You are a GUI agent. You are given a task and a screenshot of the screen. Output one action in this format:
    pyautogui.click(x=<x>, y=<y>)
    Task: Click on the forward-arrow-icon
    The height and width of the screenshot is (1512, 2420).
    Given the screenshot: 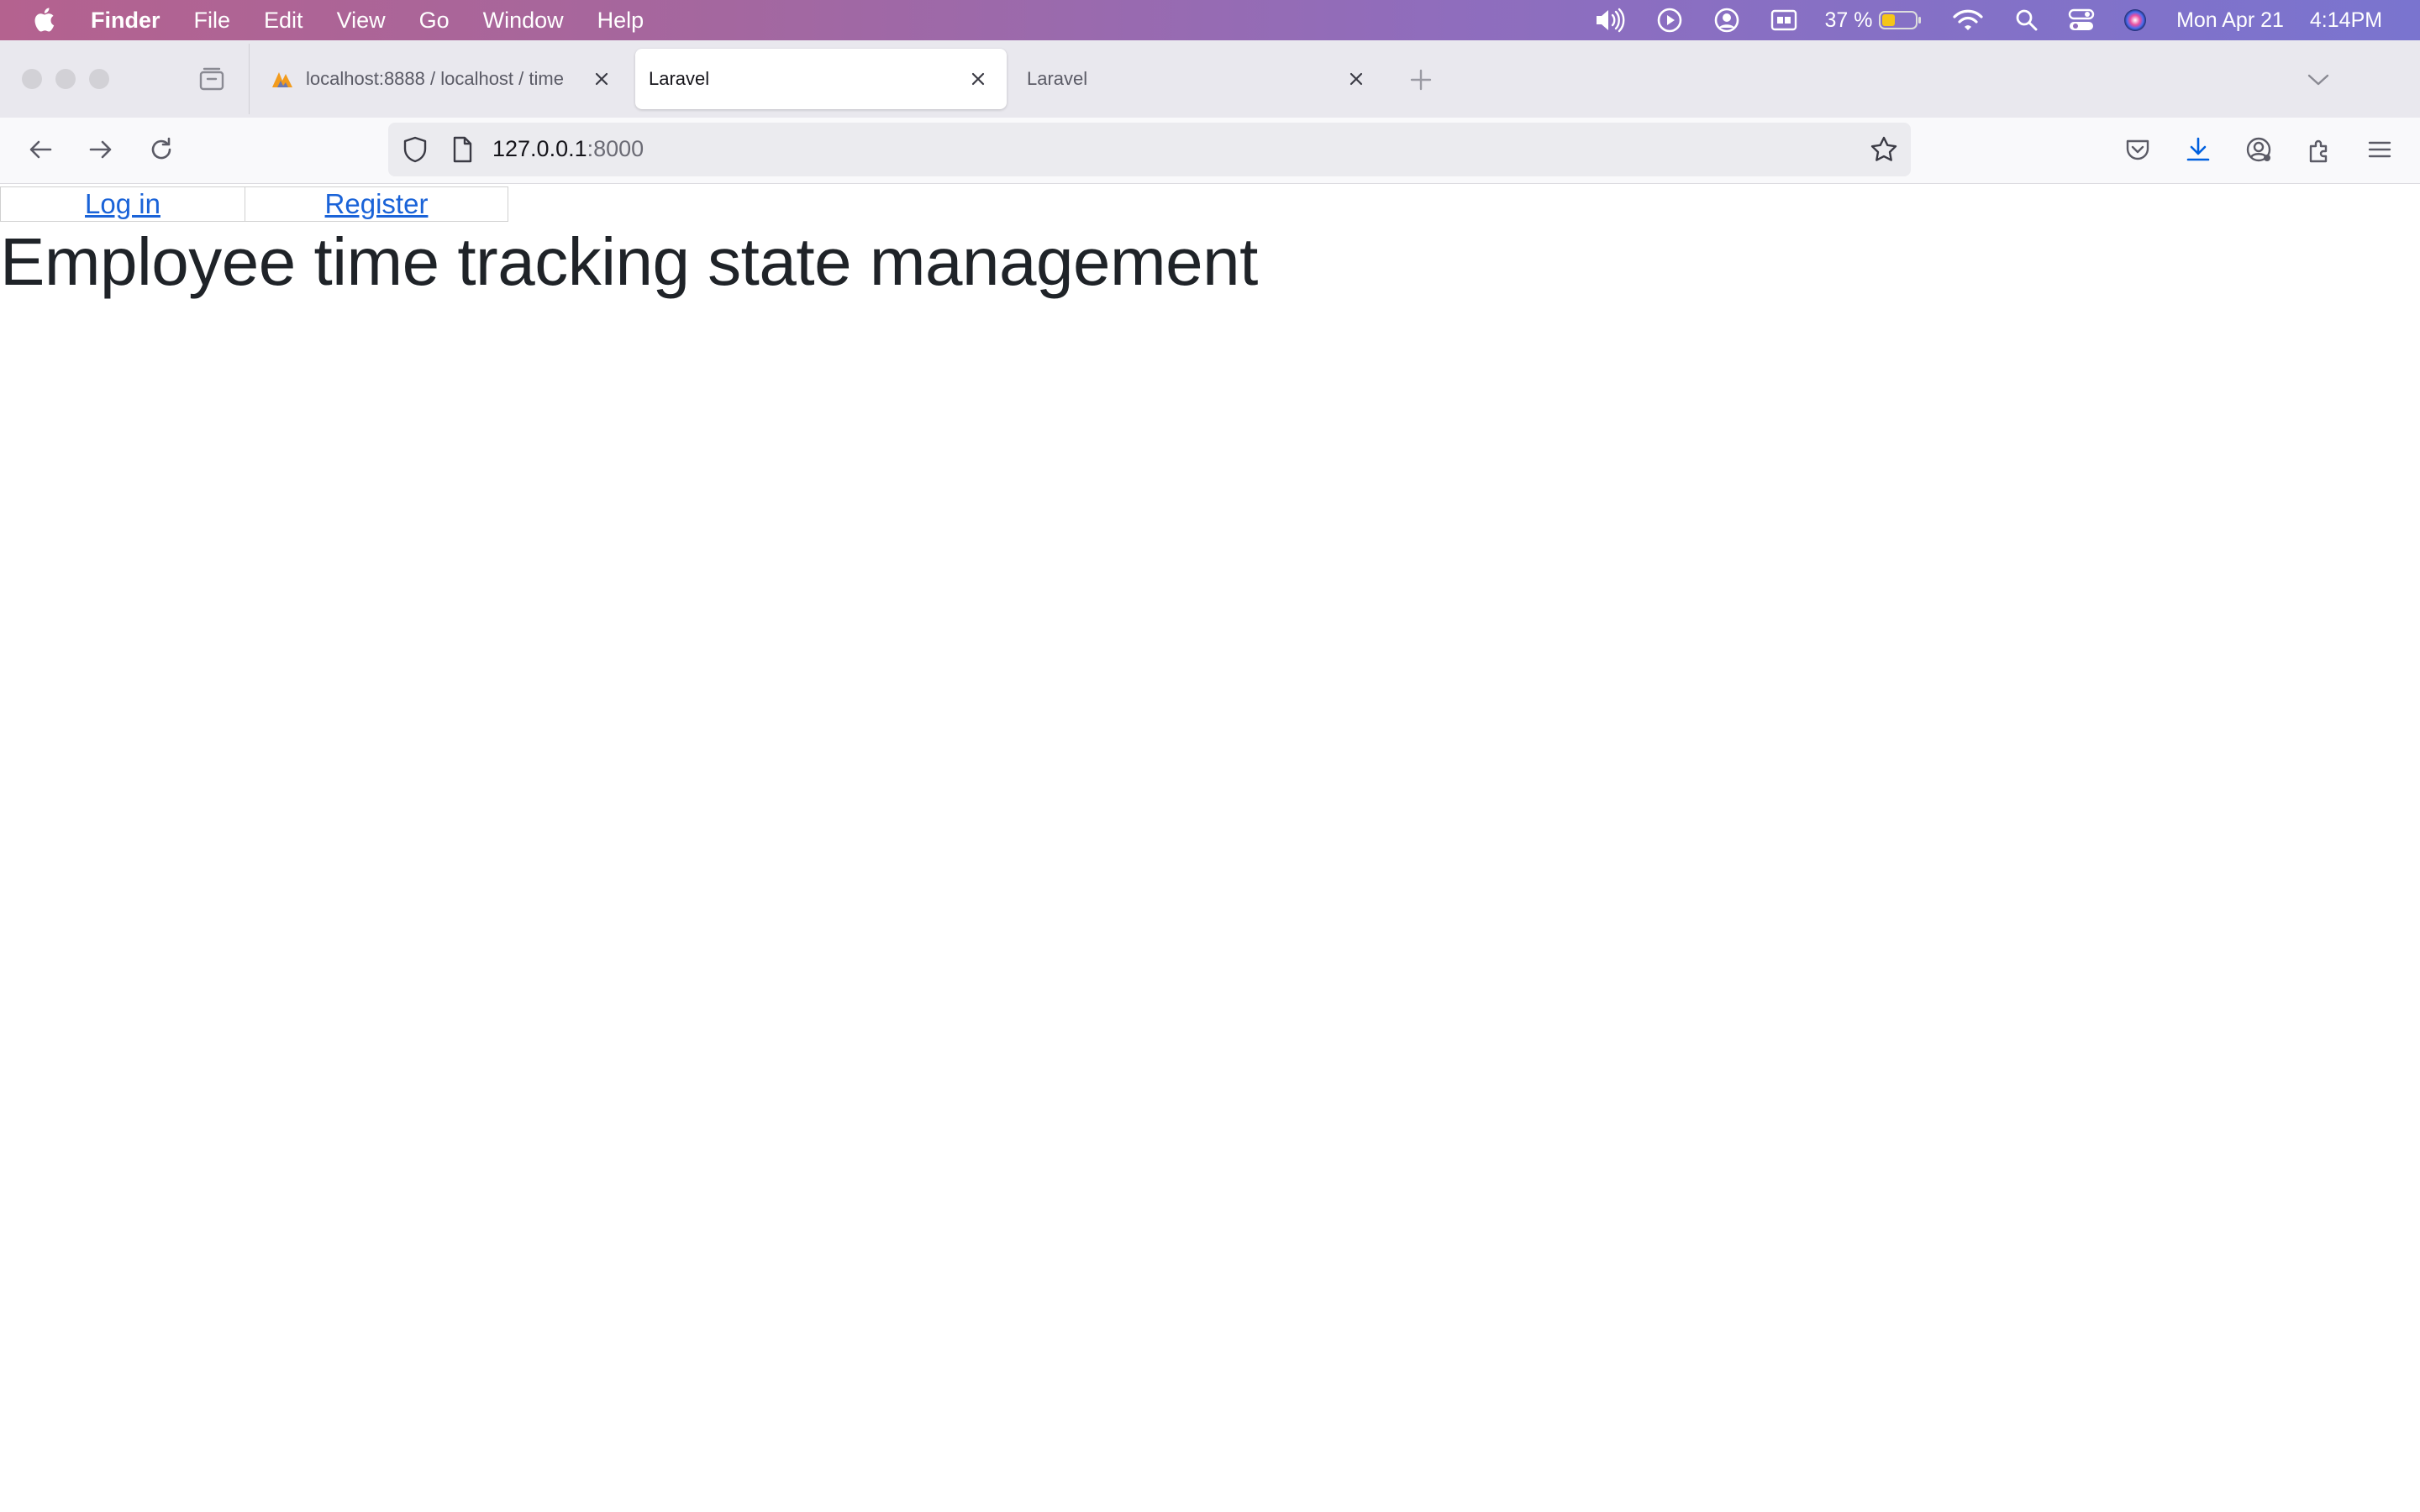 What is the action you would take?
    pyautogui.click(x=101, y=149)
    